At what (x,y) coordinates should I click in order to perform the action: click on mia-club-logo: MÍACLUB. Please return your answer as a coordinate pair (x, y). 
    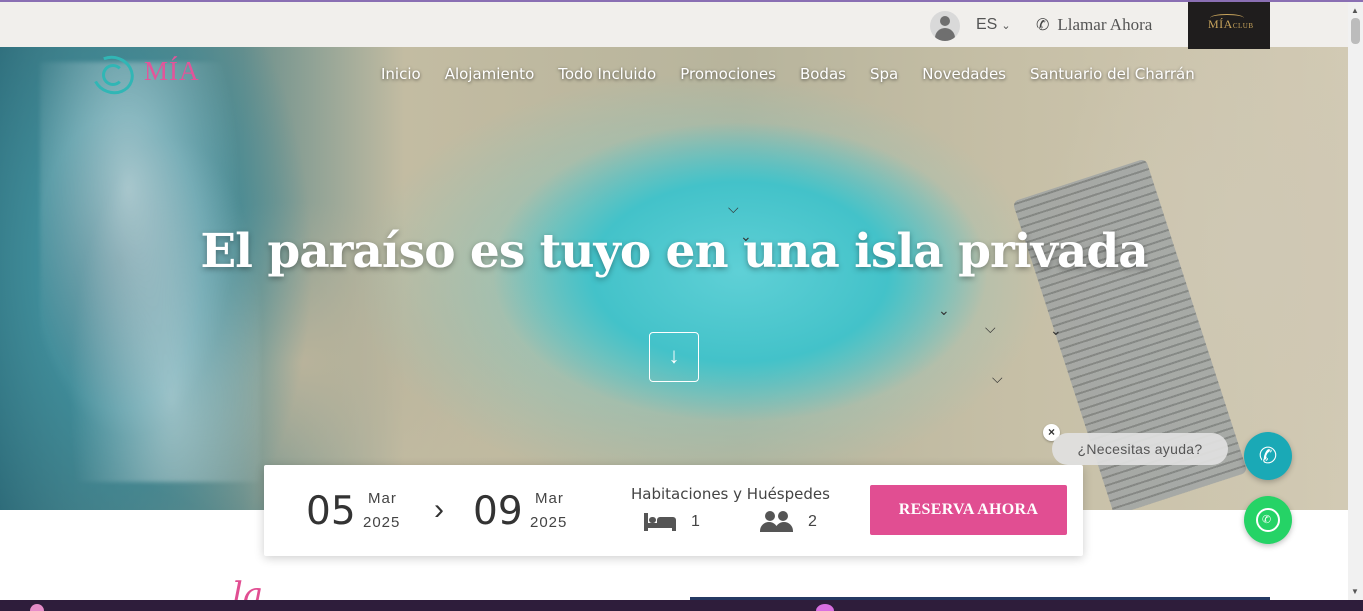
    Looking at the image, I should click on (1229, 25).